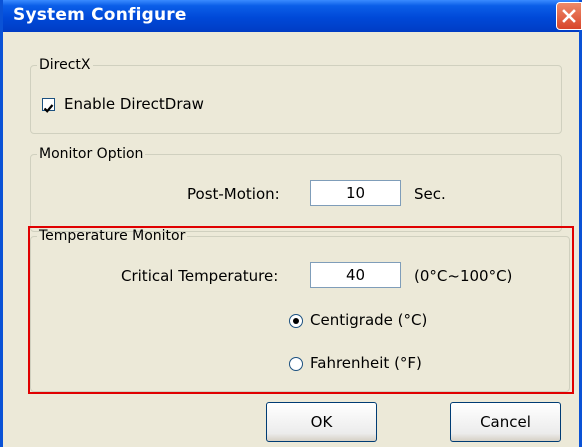 Image resolution: width=582 pixels, height=447 pixels. I want to click on close-icon, so click(569, 16).